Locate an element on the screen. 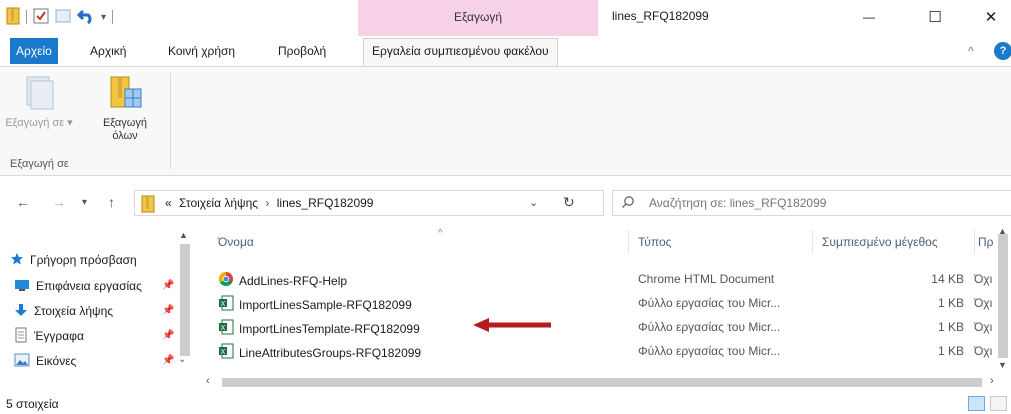 The height and width of the screenshot is (414, 1011). nav-item-quick-access: Γρήγορη πρόσβαση is located at coordinates (91, 260).